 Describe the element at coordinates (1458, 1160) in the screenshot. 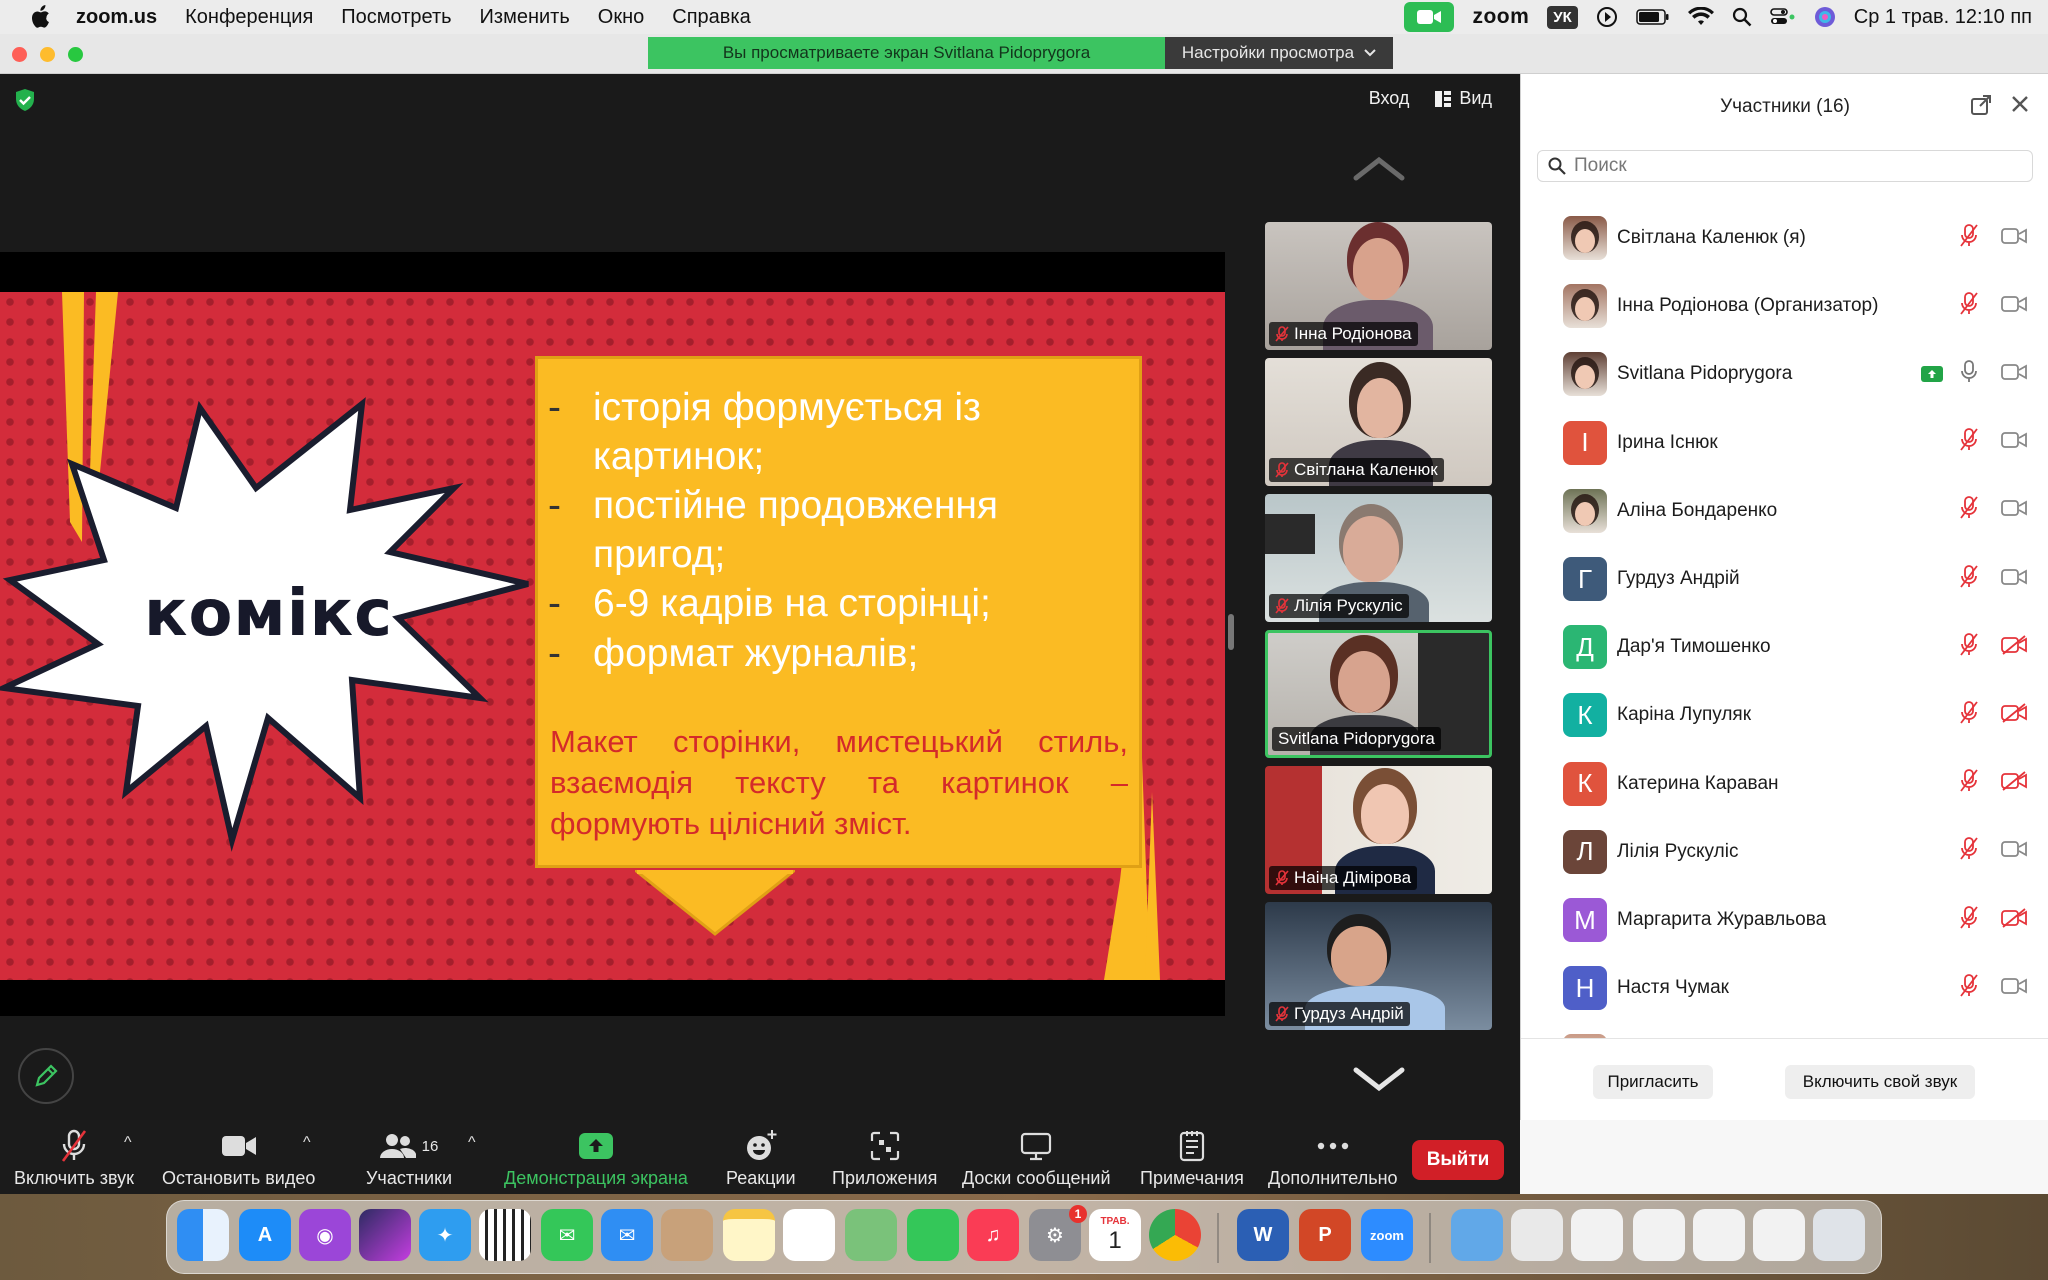

I see `leave-meeting-button: Выйти` at that location.